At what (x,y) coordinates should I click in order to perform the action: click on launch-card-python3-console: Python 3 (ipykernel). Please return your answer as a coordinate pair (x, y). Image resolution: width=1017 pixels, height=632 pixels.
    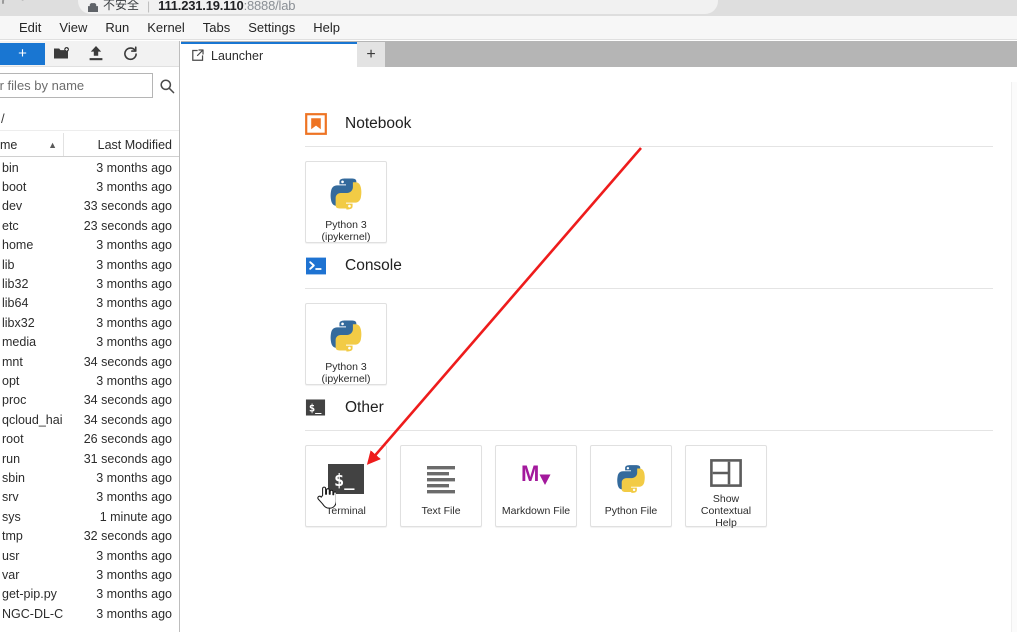
    Looking at the image, I should click on (346, 344).